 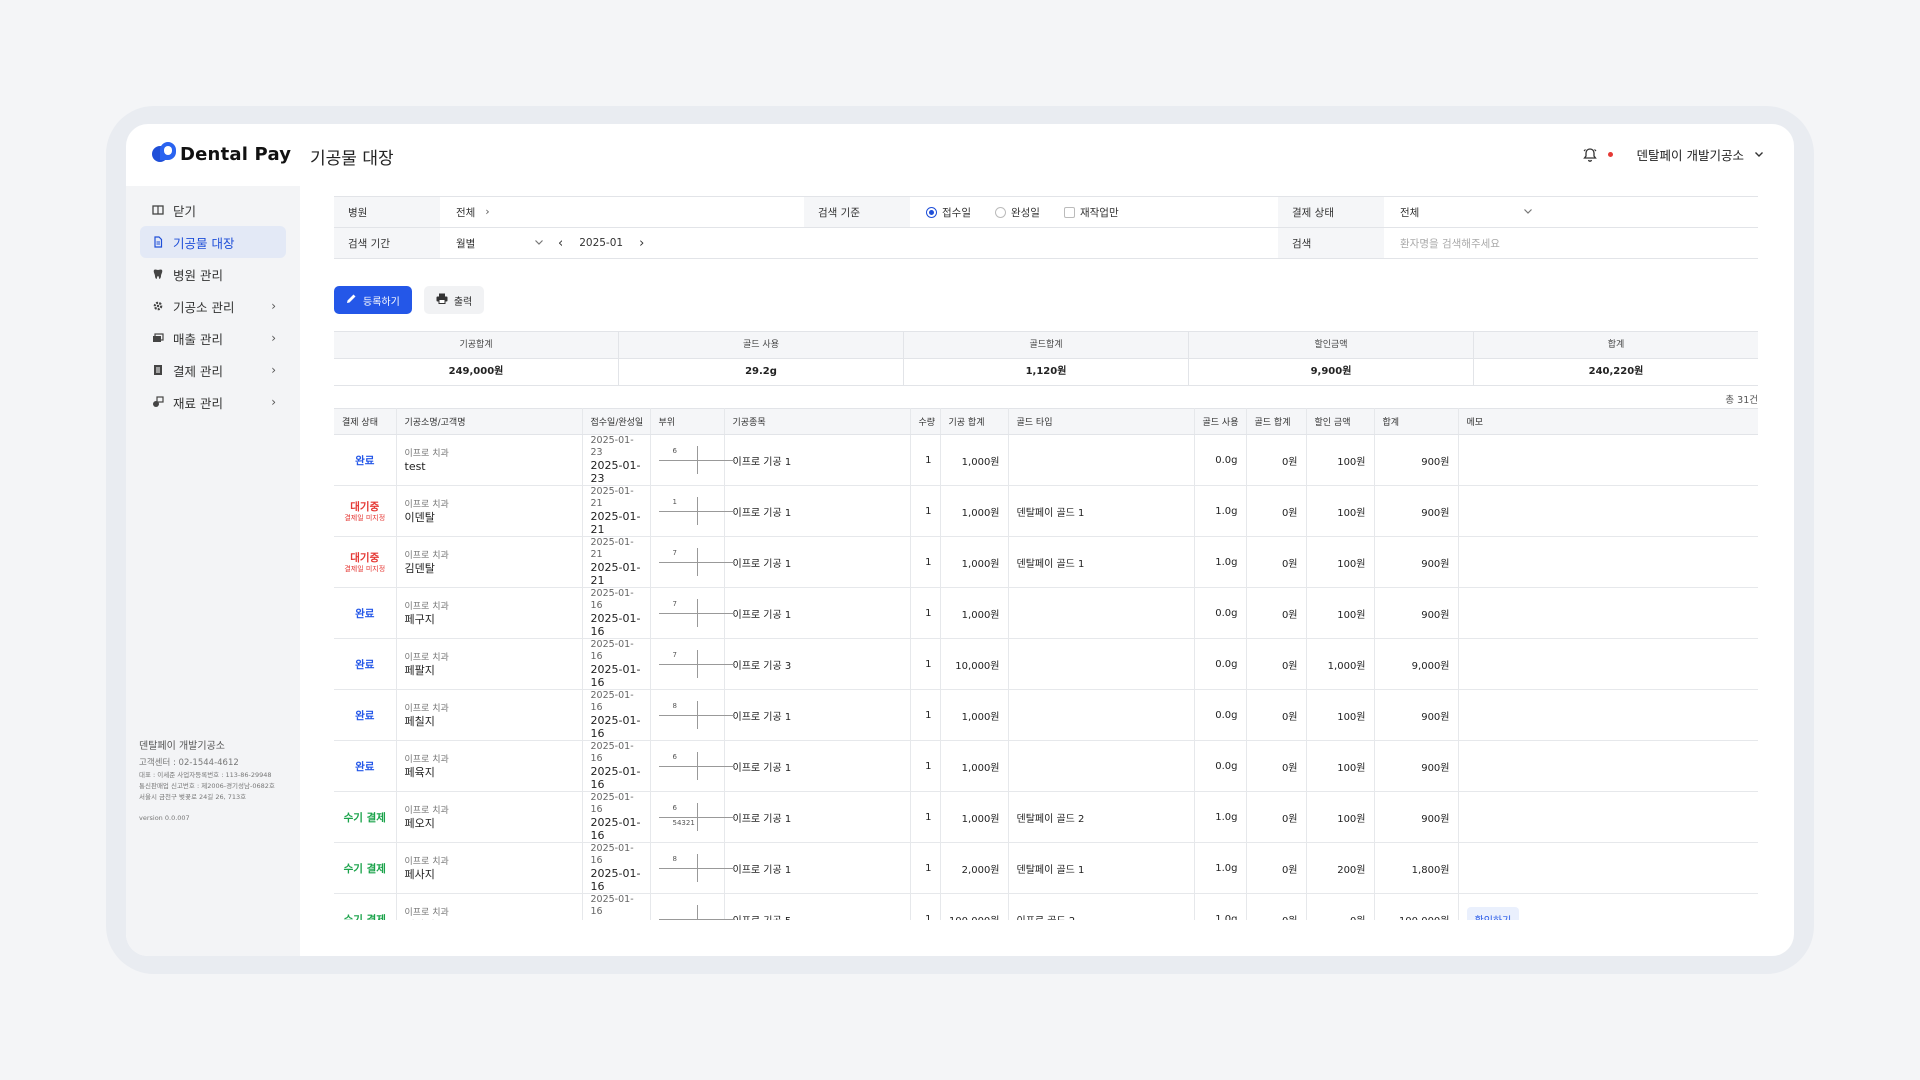 What do you see at coordinates (692, 817) in the screenshot?
I see `tooth-chart-cell: 6 54321` at bounding box center [692, 817].